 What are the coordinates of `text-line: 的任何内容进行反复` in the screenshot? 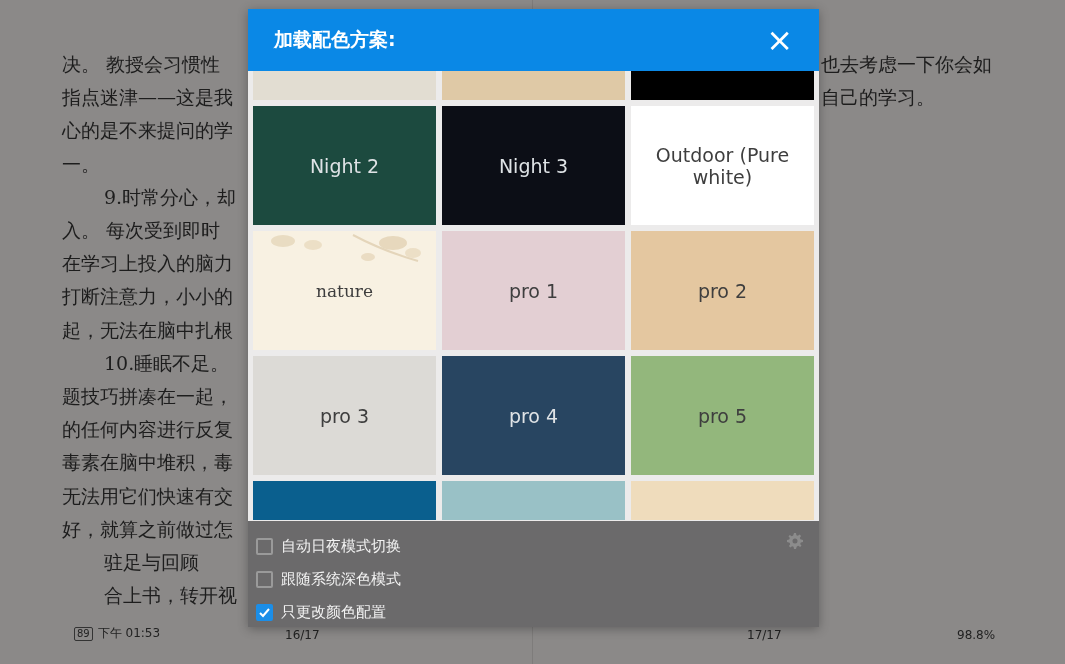 It's located at (147, 430).